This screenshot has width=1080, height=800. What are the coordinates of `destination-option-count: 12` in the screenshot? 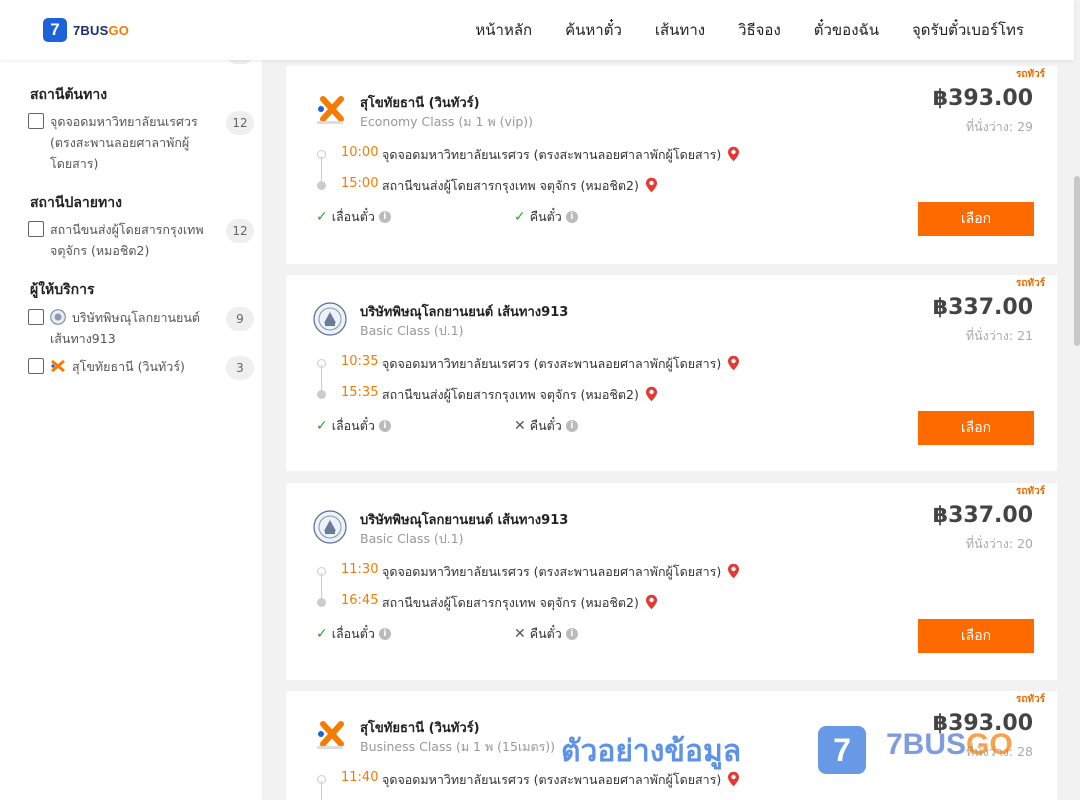 It's located at (240, 231).